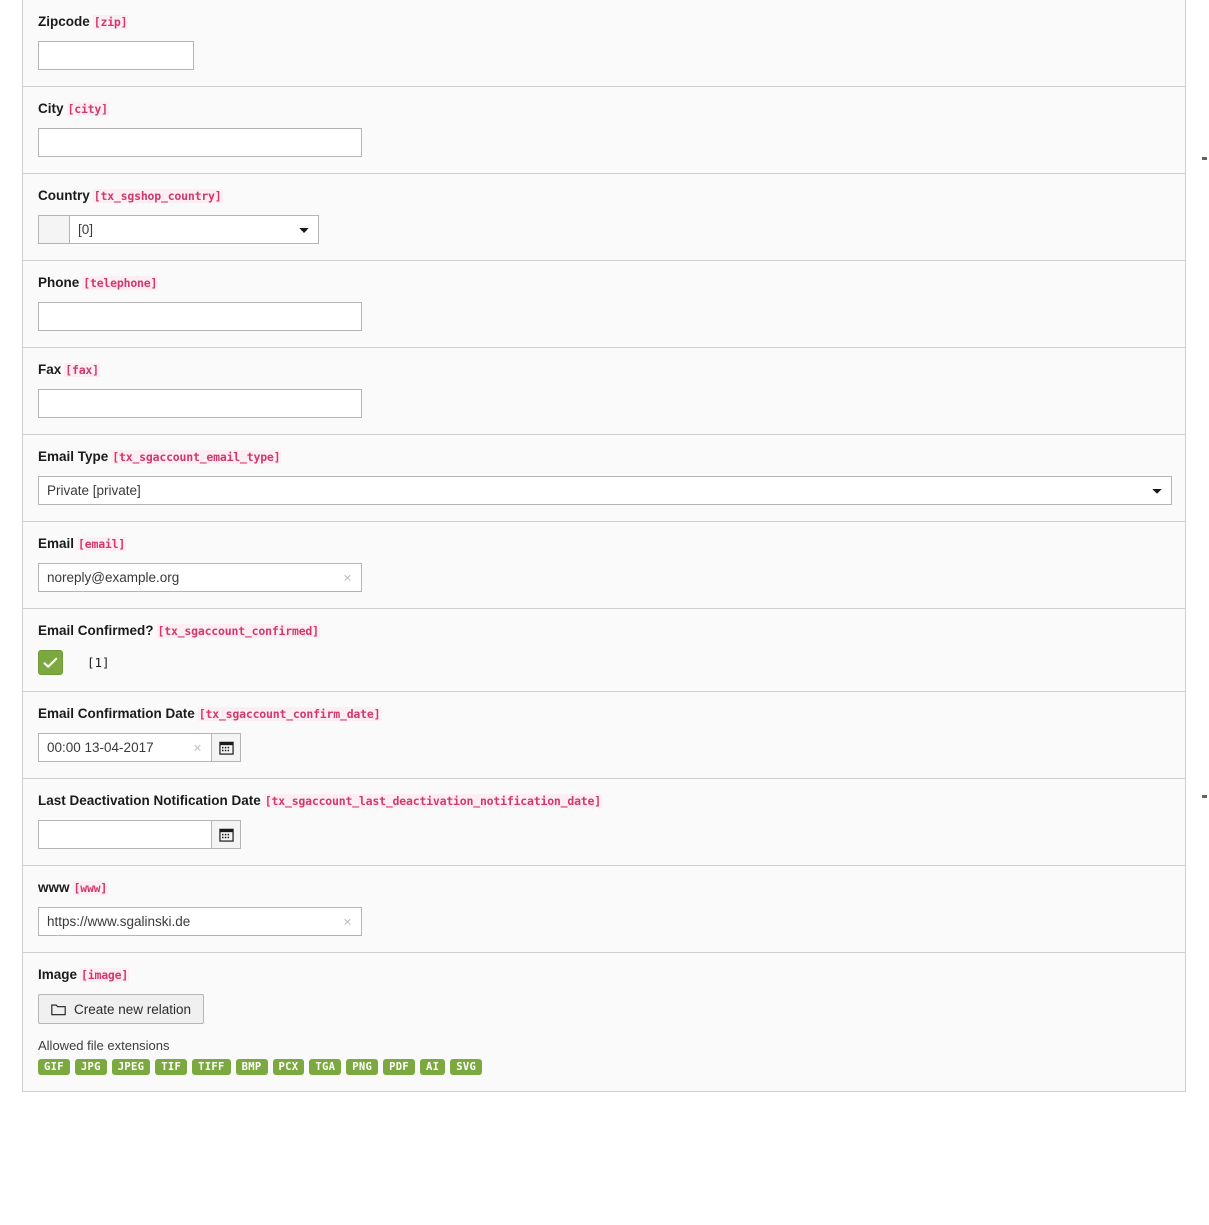 The height and width of the screenshot is (1225, 1209). I want to click on field-label-www: www [www], so click(611, 888).